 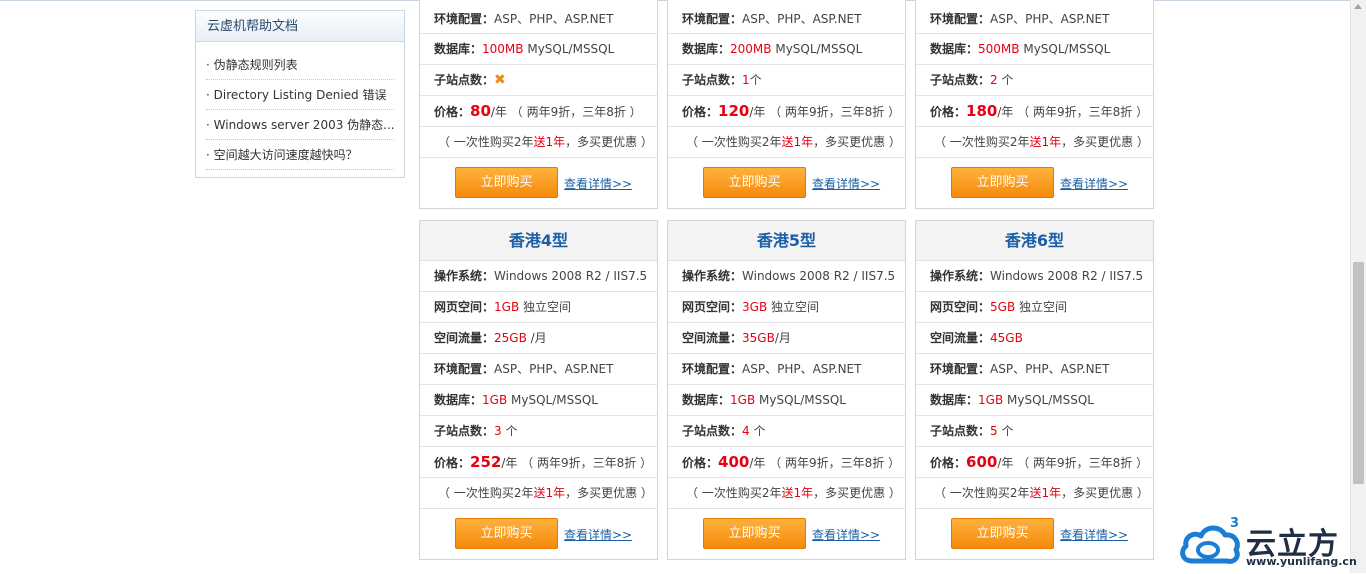 I want to click on yunlifang-logo: 3 云立方 www.yunlifang.cn, so click(x=1267, y=543).